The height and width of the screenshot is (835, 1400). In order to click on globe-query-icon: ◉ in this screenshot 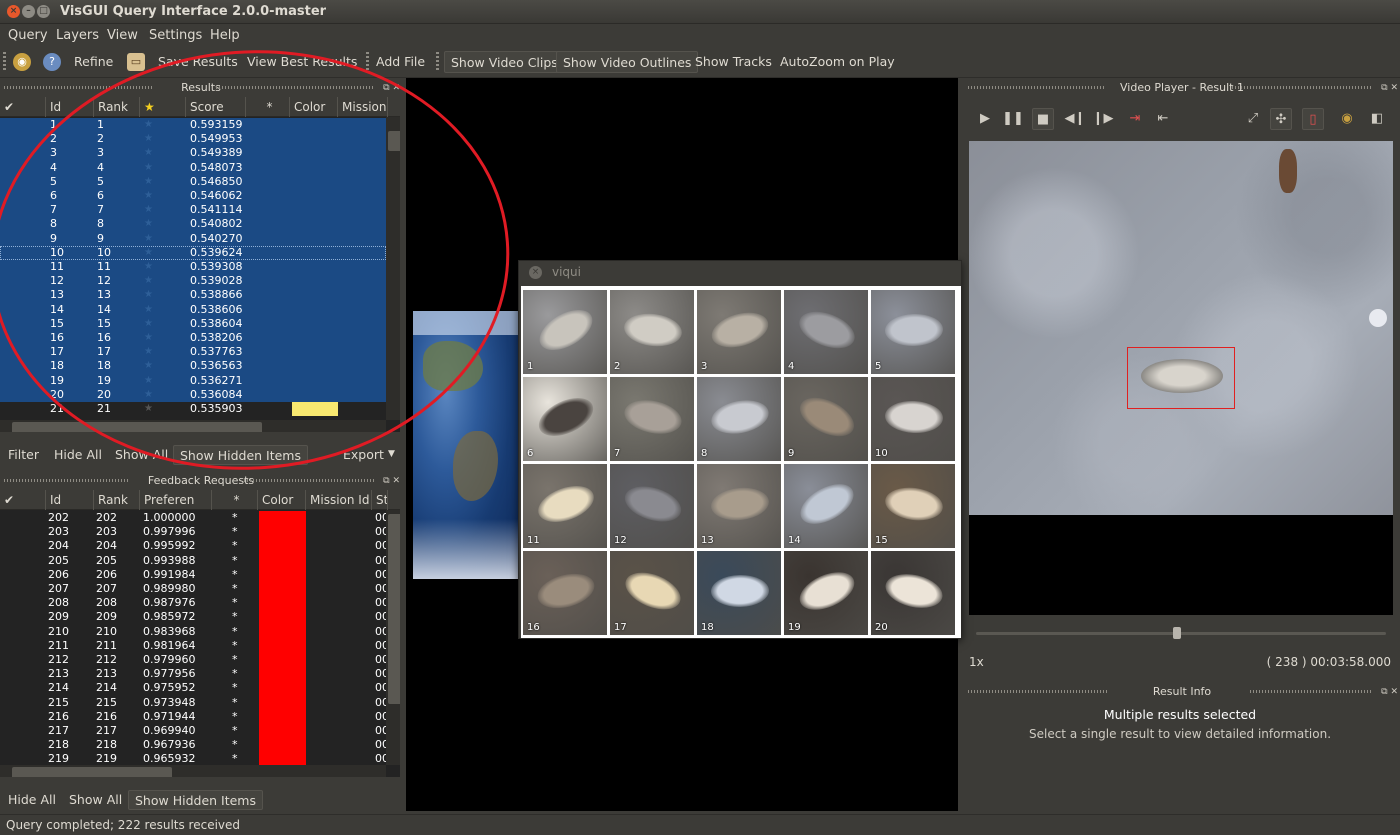, I will do `click(22, 62)`.